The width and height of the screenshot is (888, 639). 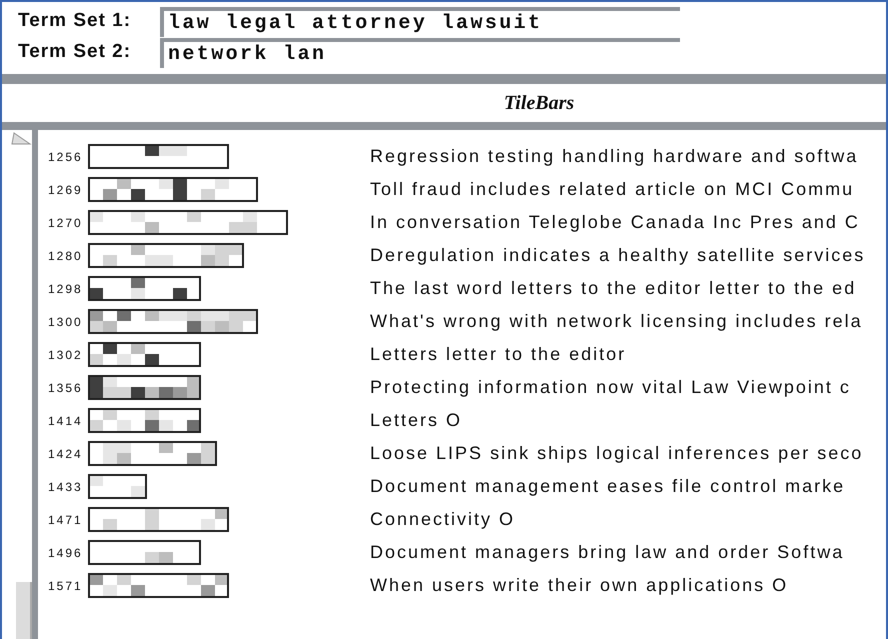 What do you see at coordinates (616, 321) in the screenshot?
I see `document-title: What's wrong with network licensing includes rela` at bounding box center [616, 321].